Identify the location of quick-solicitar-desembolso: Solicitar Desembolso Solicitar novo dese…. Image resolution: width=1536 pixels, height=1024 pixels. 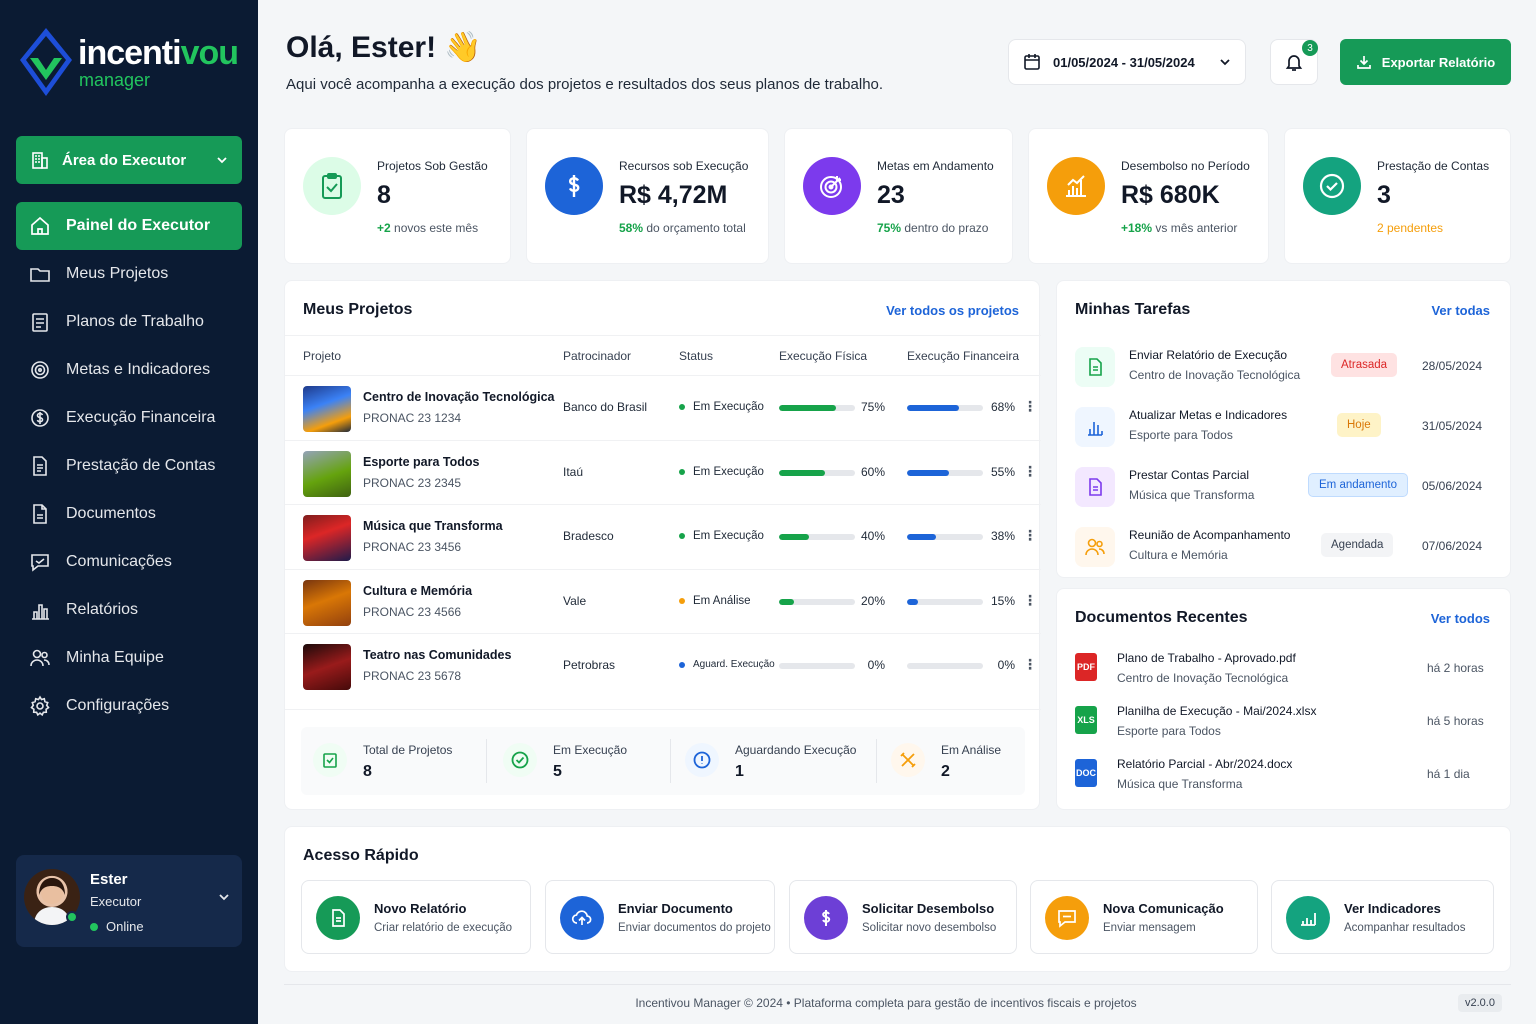
(903, 917).